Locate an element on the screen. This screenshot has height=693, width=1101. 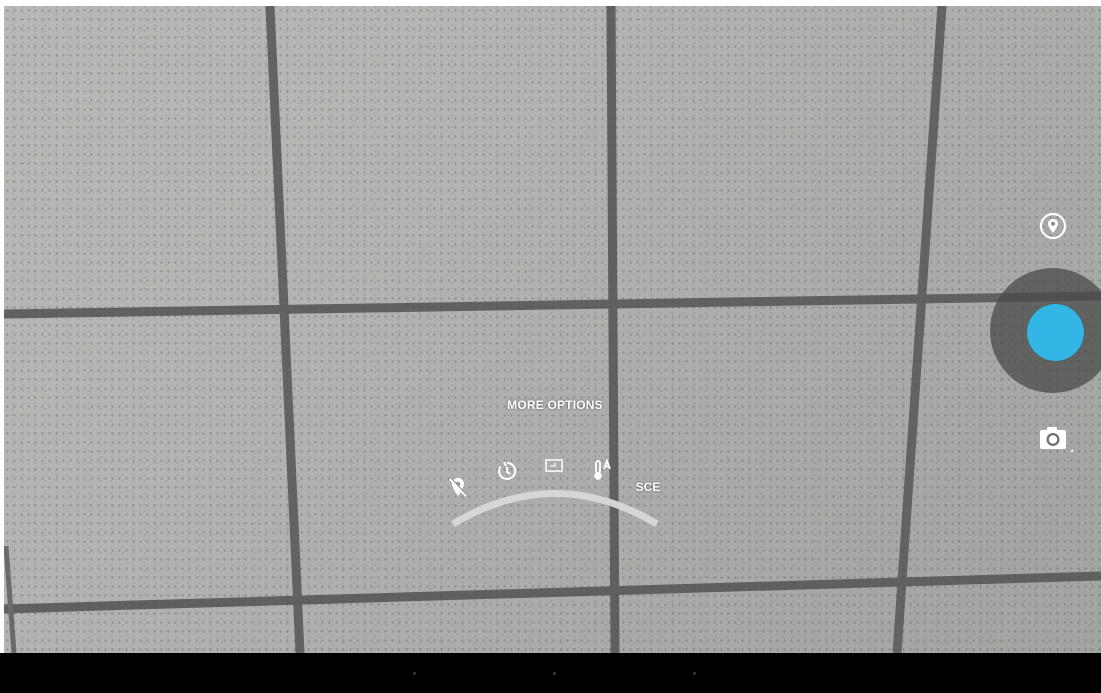
shutter-button is located at coordinates (1055, 332).